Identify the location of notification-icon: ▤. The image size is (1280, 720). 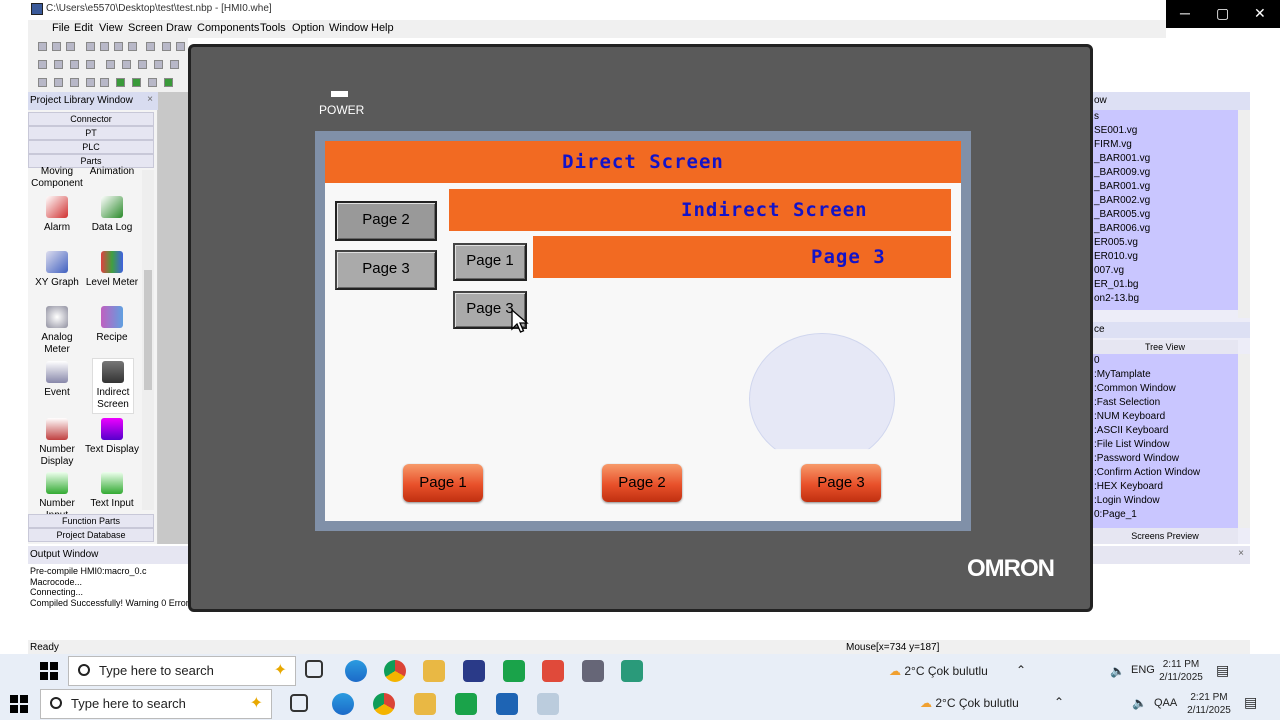
(1222, 670).